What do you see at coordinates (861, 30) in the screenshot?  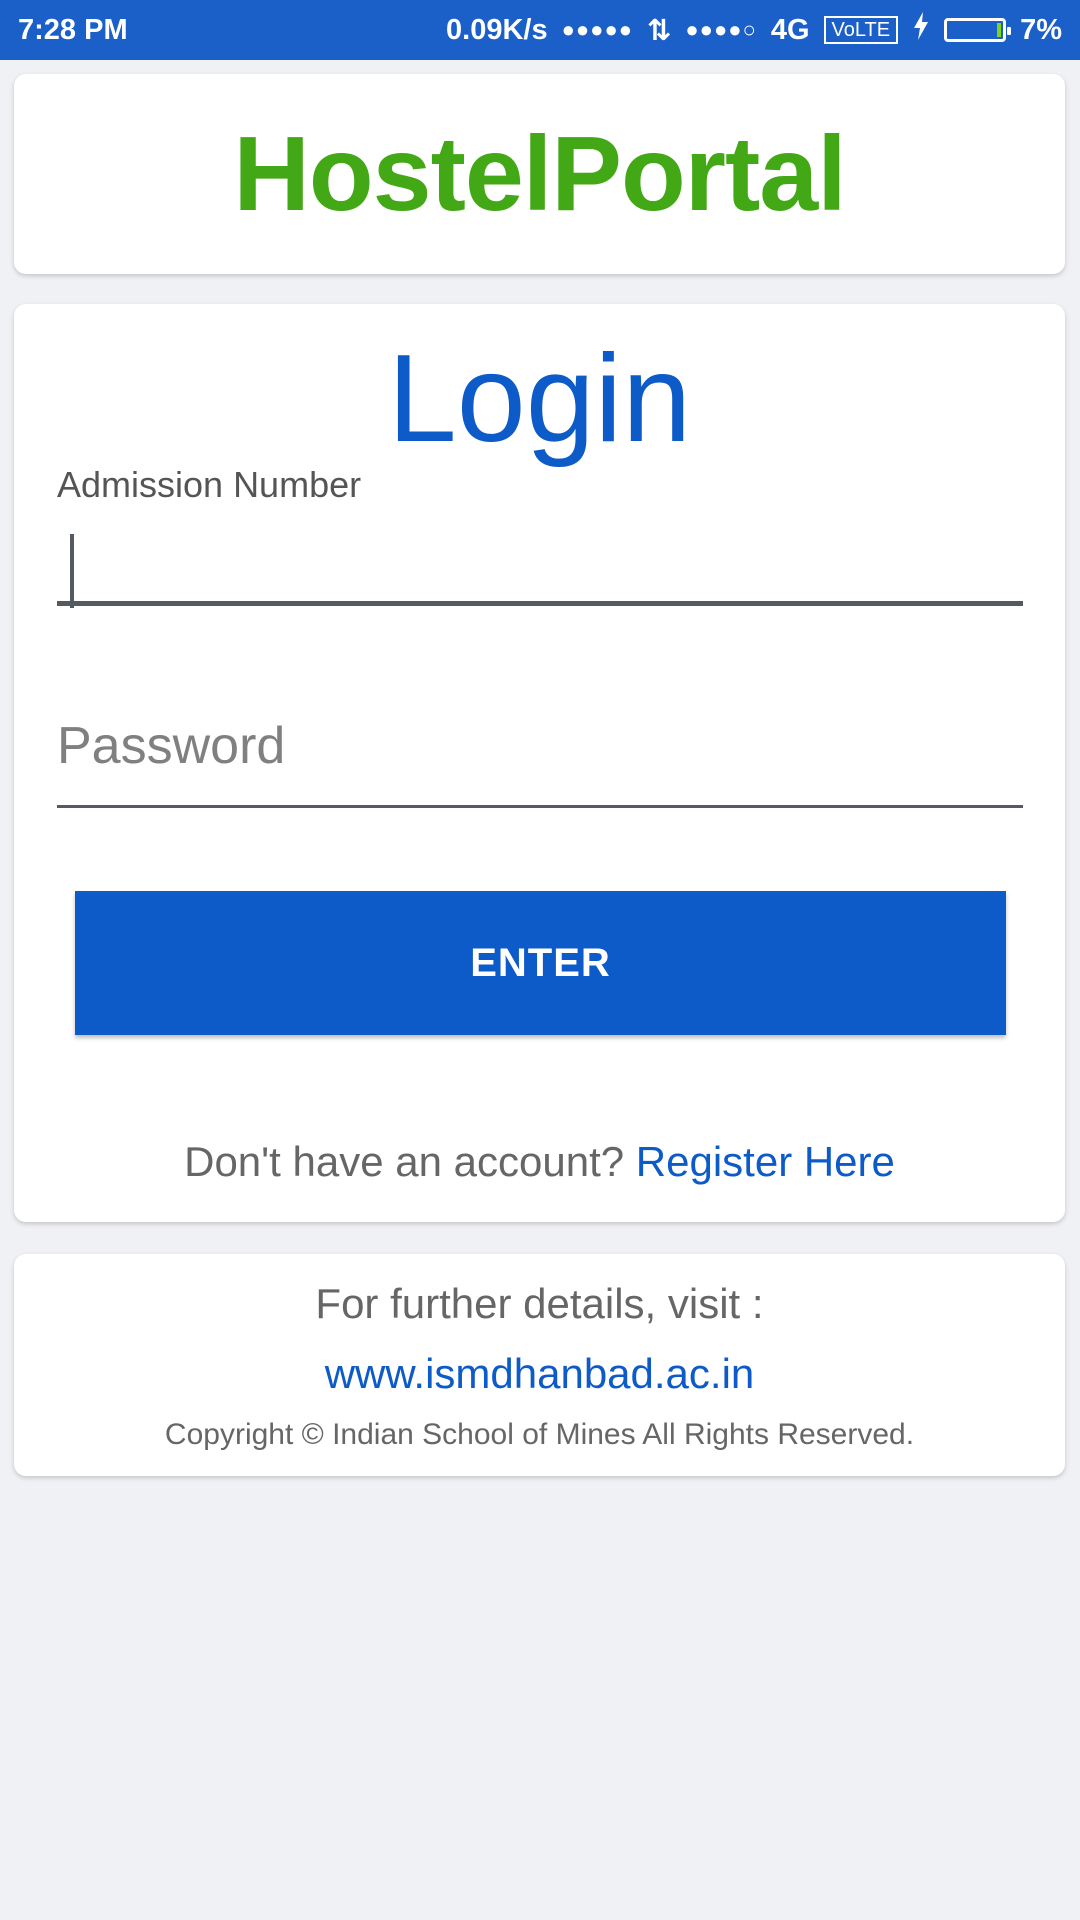 I see `volte-badge: VoLTE` at bounding box center [861, 30].